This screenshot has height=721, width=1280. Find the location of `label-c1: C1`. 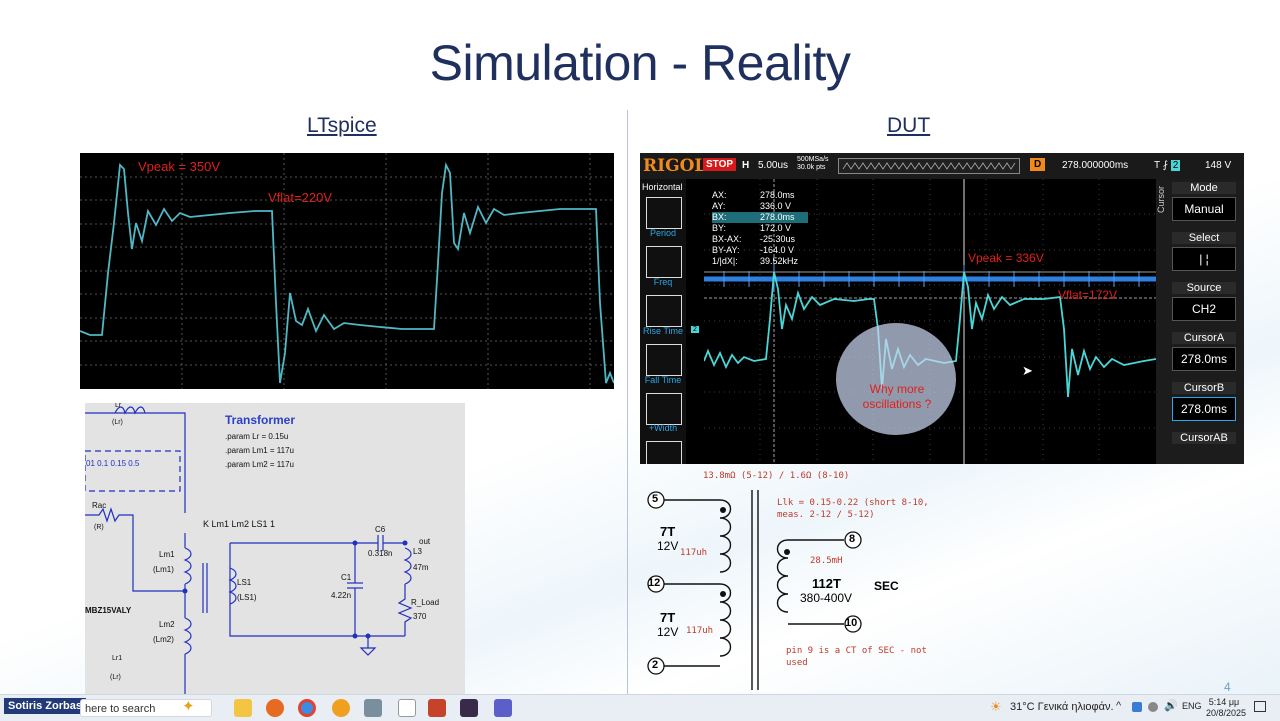

label-c1: C1 is located at coordinates (346, 577).